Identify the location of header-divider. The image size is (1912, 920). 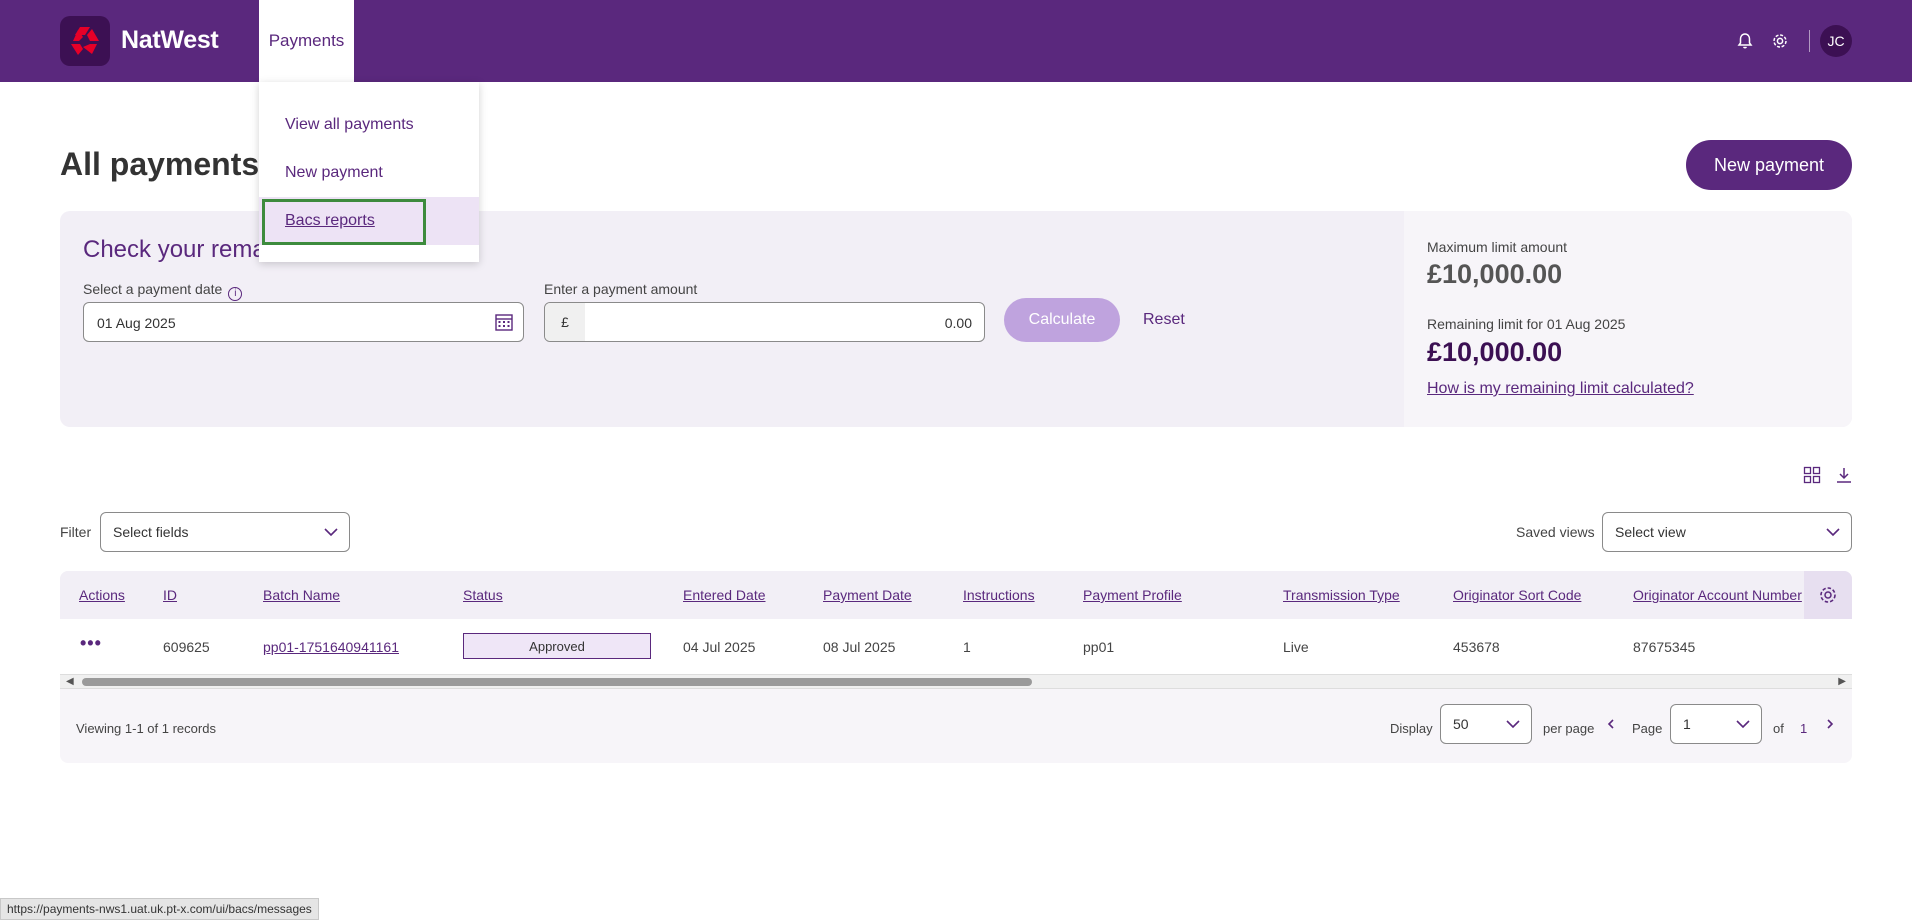
(1809, 41).